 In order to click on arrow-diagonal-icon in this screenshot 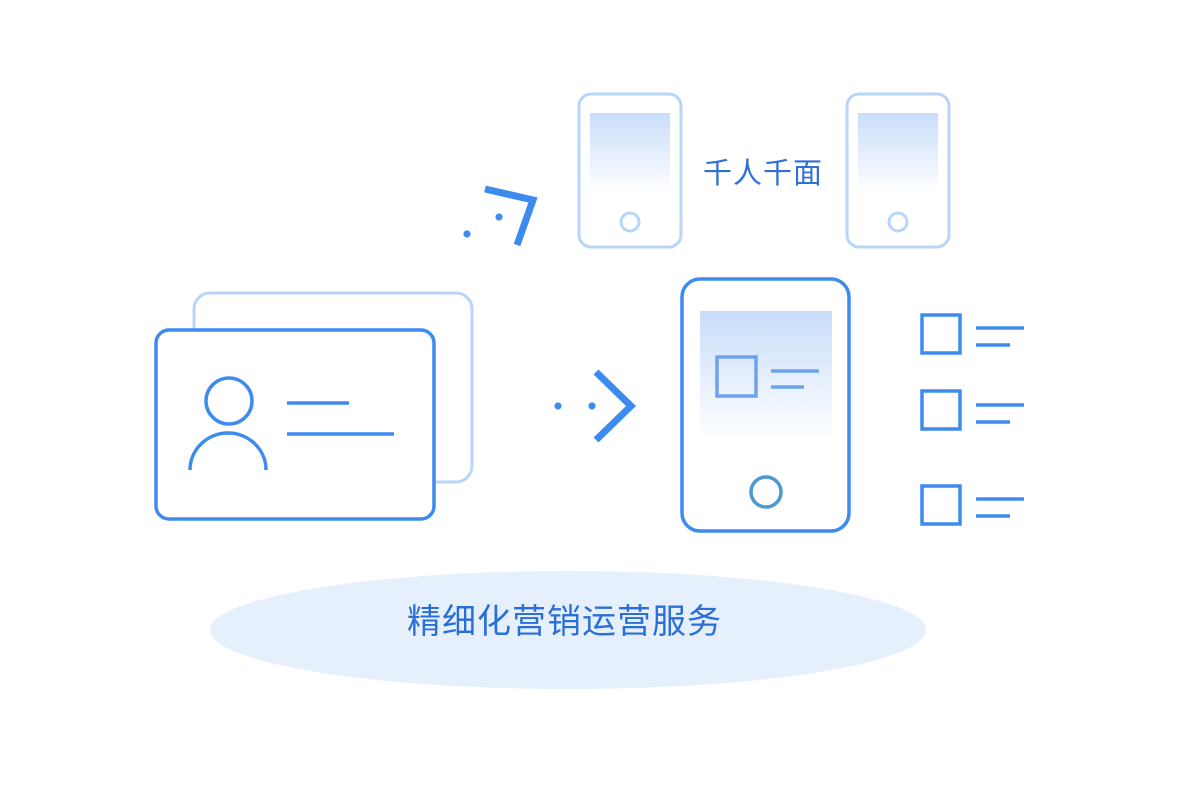, I will do `click(500, 216)`.